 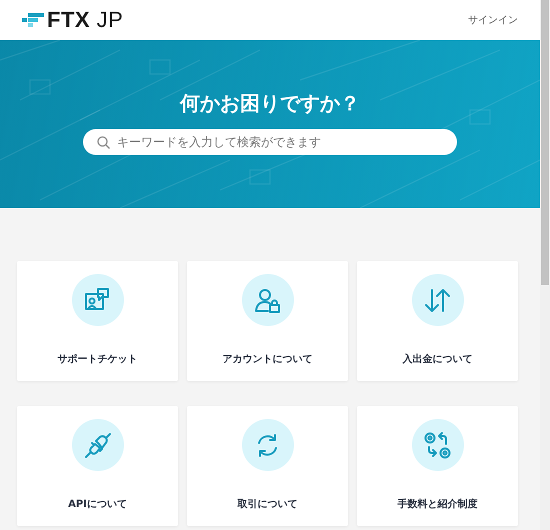 What do you see at coordinates (267, 359) in the screenshot?
I see `card-label: アカウントについて` at bounding box center [267, 359].